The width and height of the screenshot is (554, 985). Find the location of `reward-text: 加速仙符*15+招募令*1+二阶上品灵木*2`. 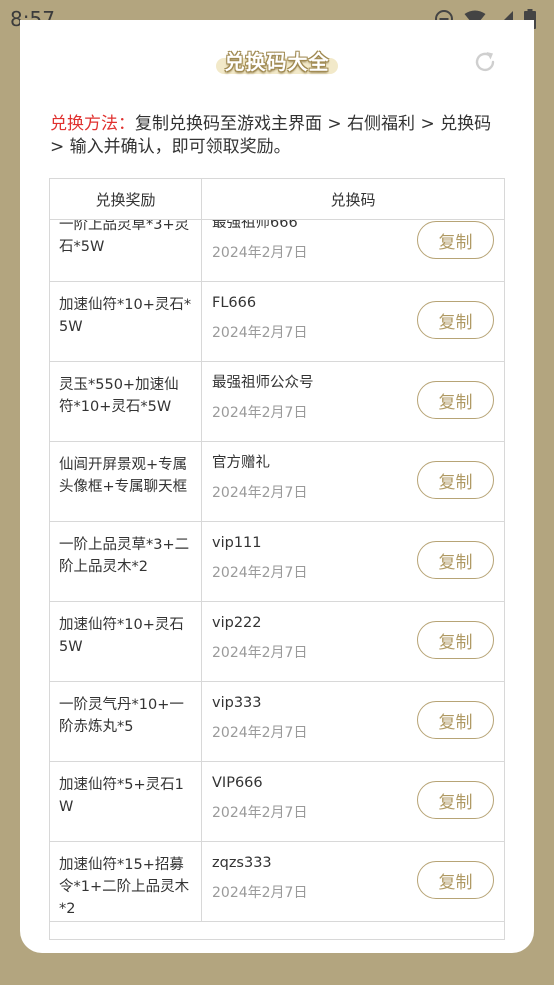

reward-text: 加速仙符*15+招募令*1+二阶上品灵木*2 is located at coordinates (126, 881).